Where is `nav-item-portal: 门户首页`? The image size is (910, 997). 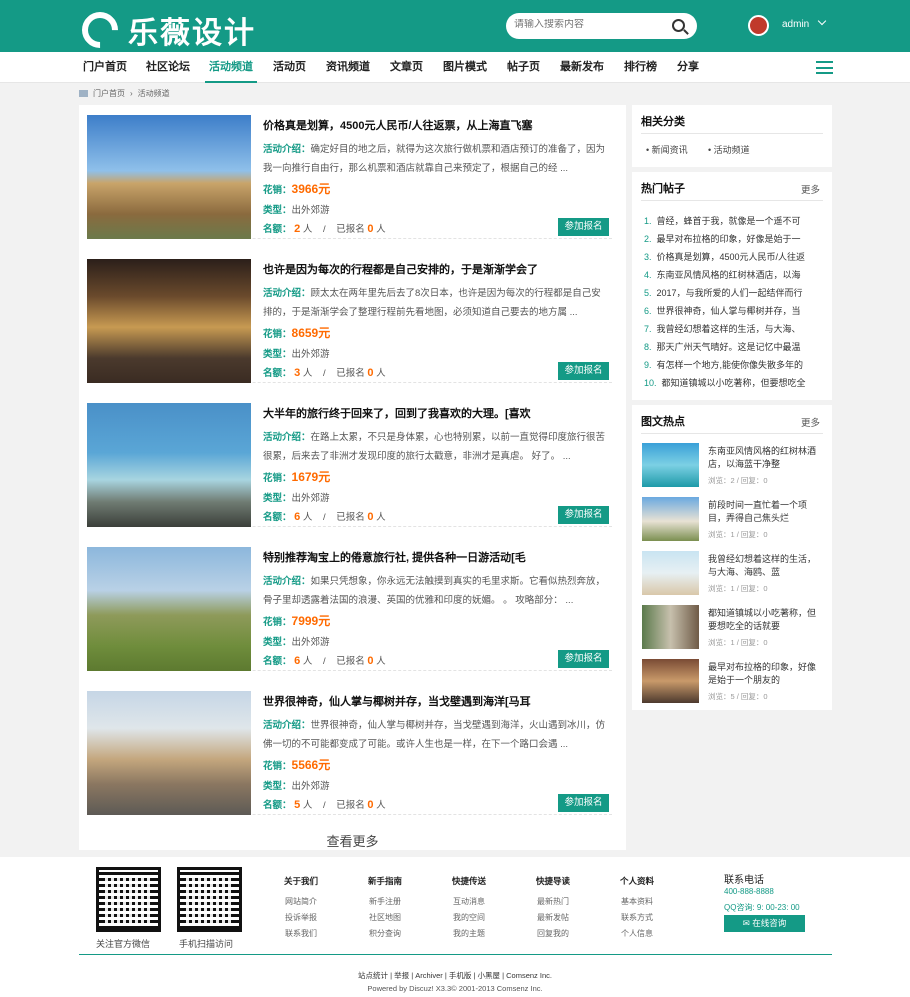 nav-item-portal: 门户首页 is located at coordinates (105, 67).